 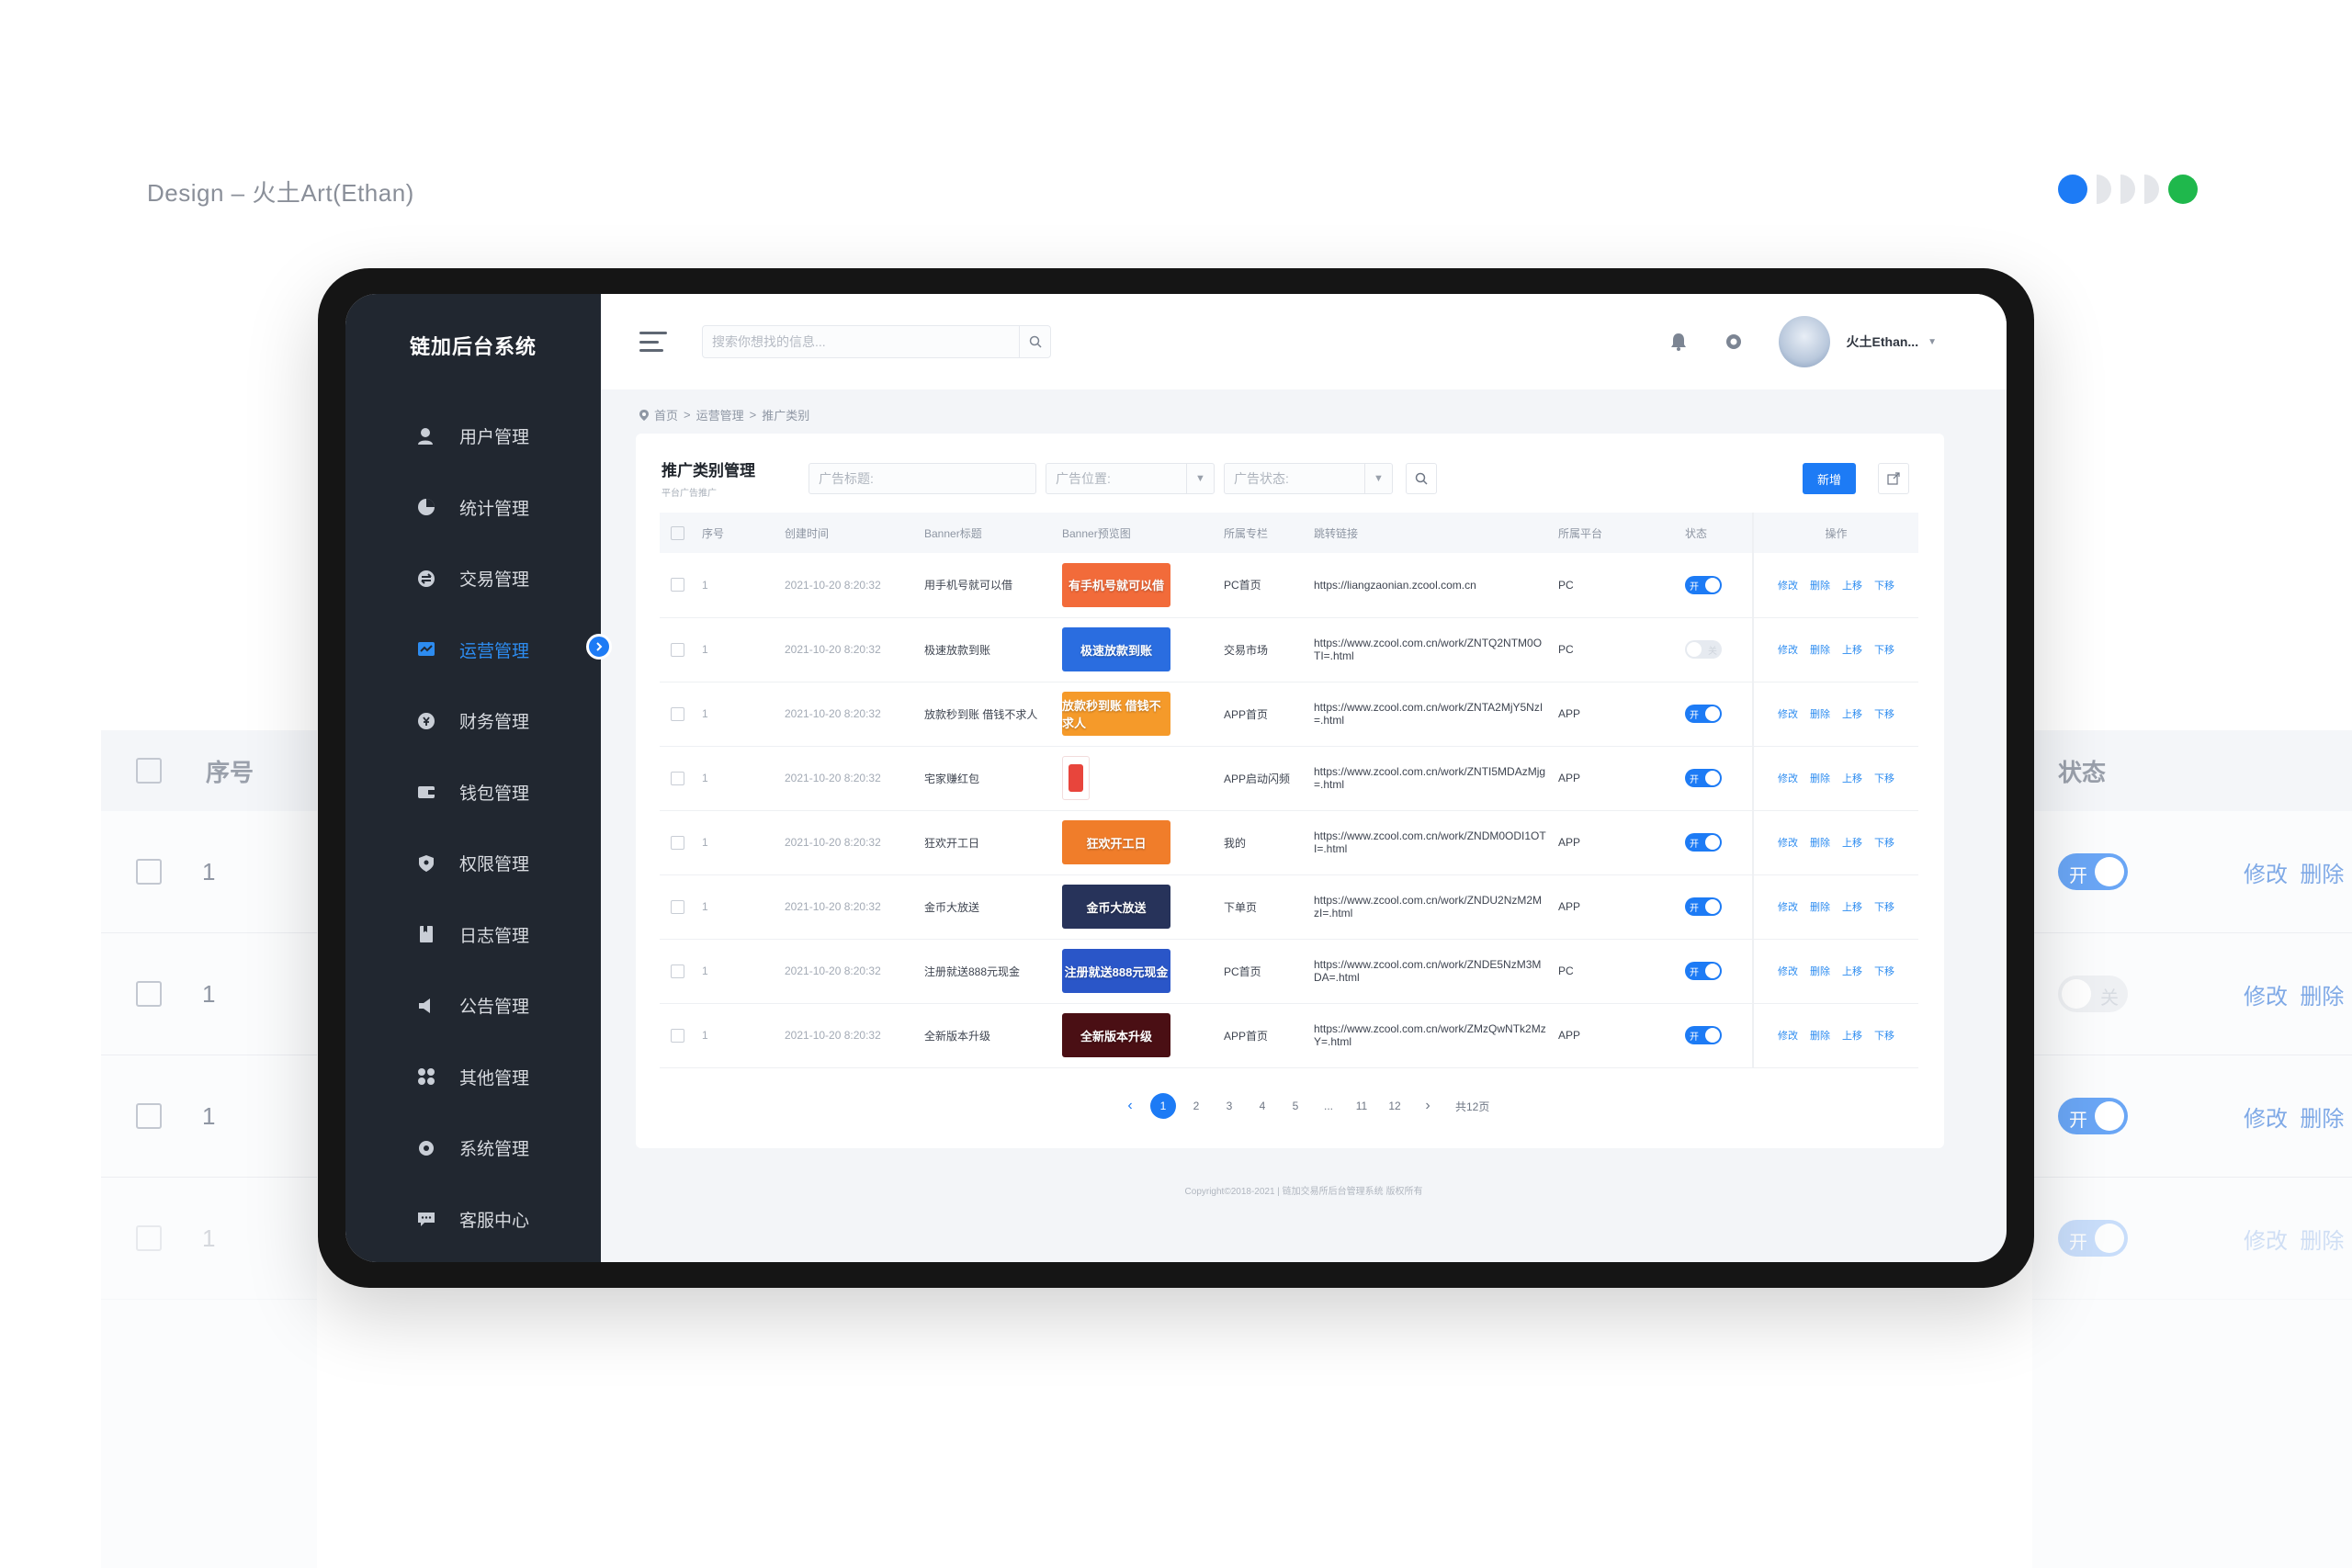 I want to click on sidebar-item-3: 运营管理, so click(x=473, y=651).